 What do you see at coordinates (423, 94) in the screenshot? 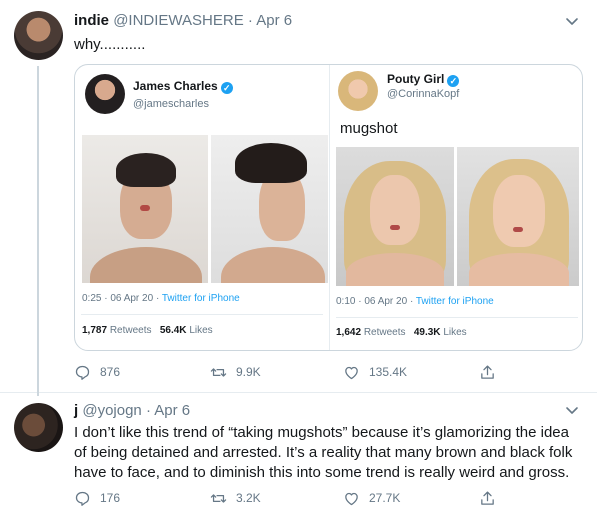
I see `quoted-handle: @CorinnaKopf` at bounding box center [423, 94].